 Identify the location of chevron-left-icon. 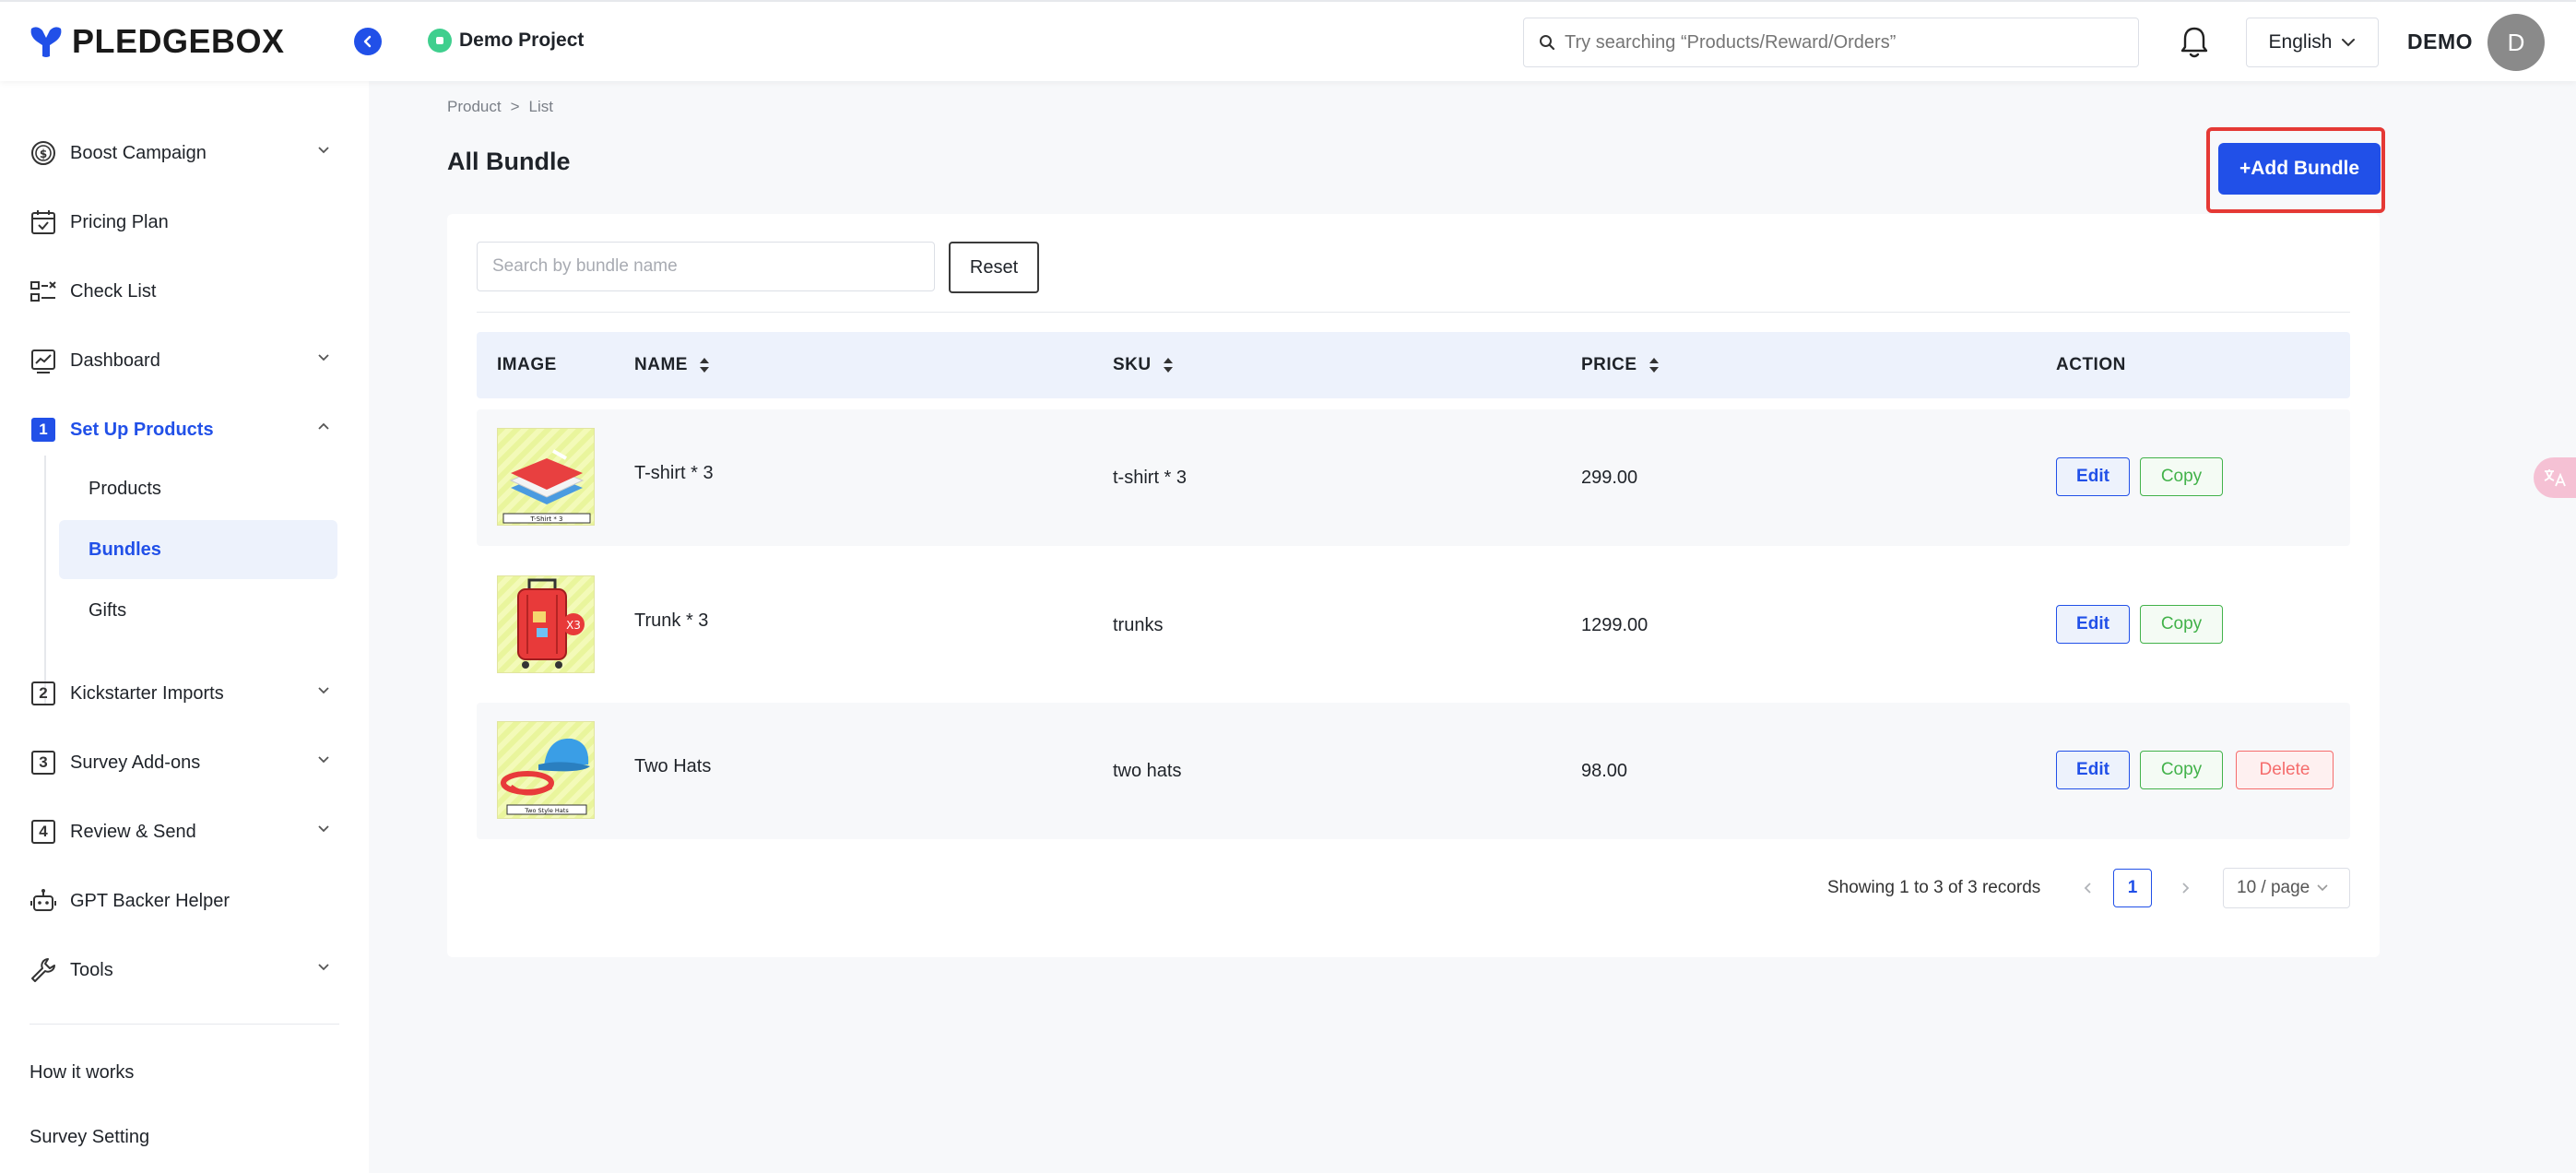
(2087, 888).